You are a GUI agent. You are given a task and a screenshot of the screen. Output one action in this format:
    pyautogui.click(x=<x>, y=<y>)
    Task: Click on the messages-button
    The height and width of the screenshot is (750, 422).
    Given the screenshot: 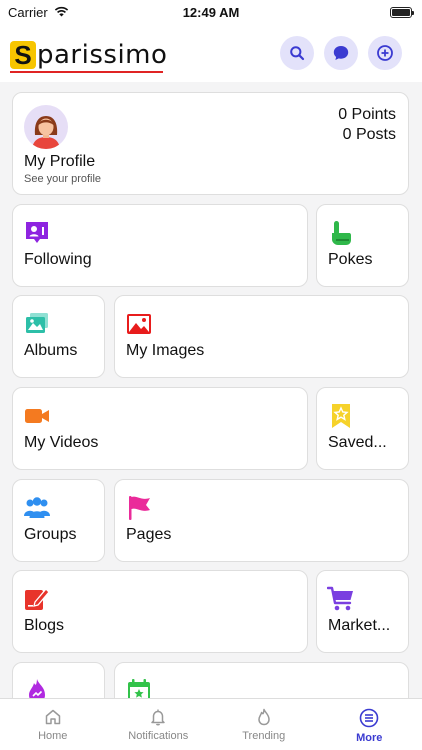 What is the action you would take?
    pyautogui.click(x=341, y=53)
    